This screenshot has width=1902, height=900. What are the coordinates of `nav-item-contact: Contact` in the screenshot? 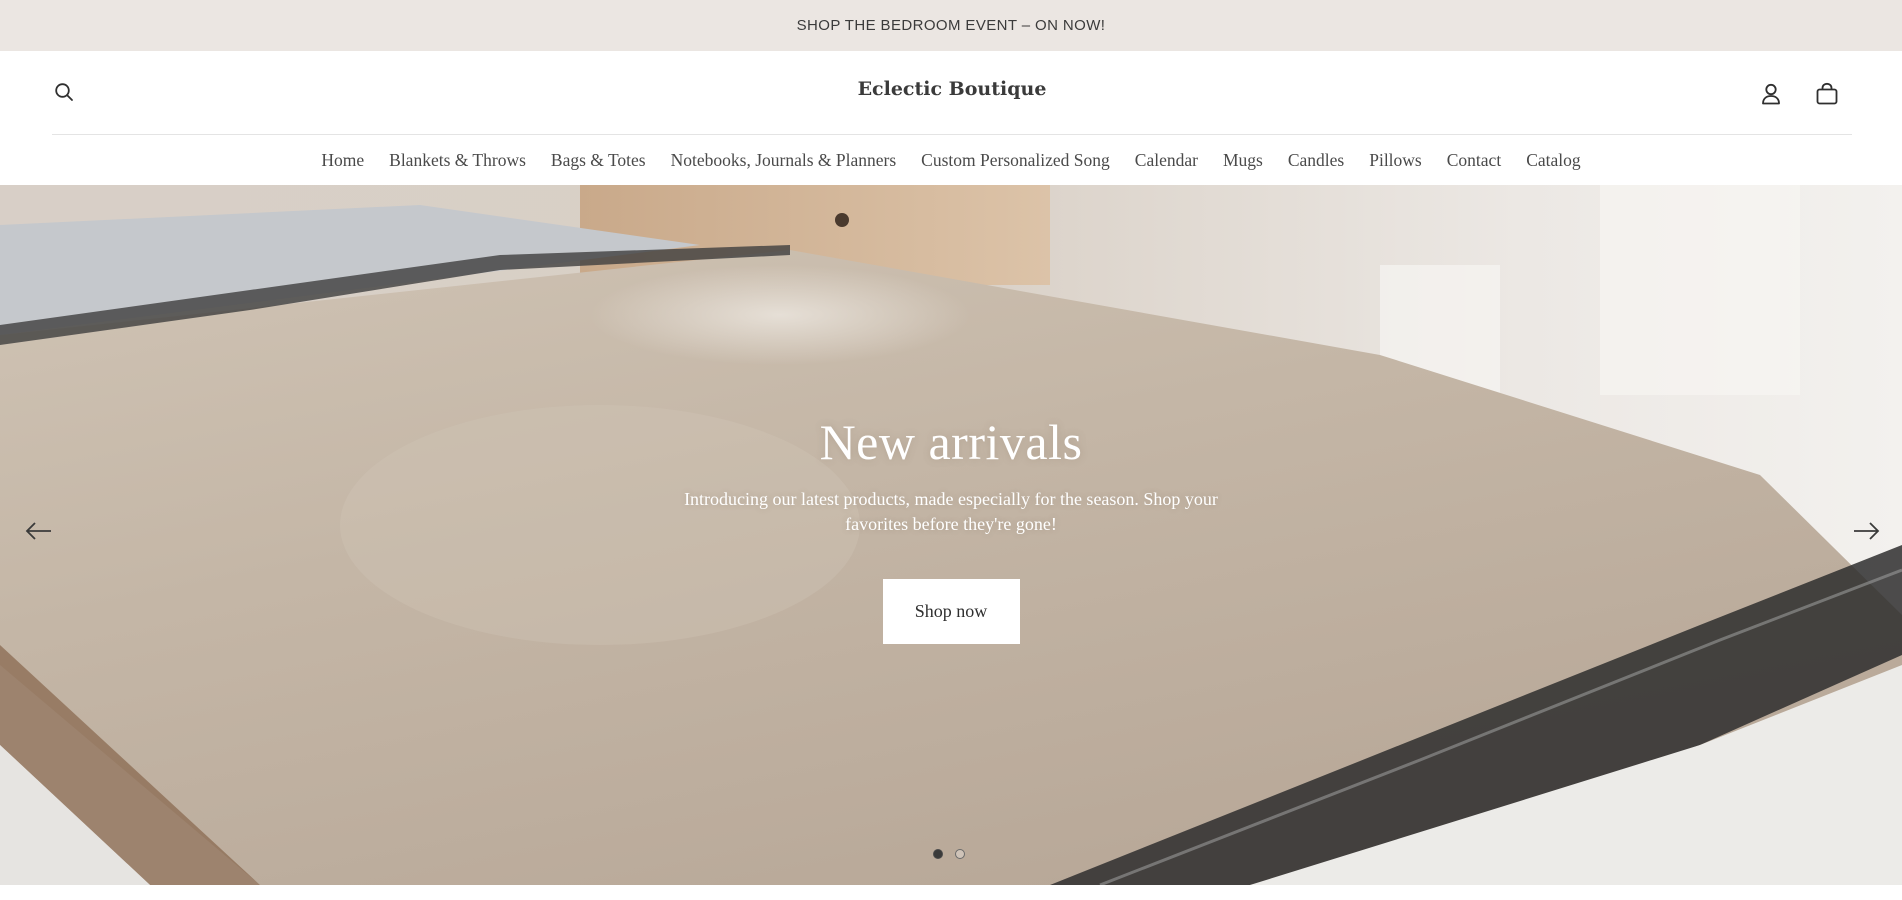 It's located at (1474, 160).